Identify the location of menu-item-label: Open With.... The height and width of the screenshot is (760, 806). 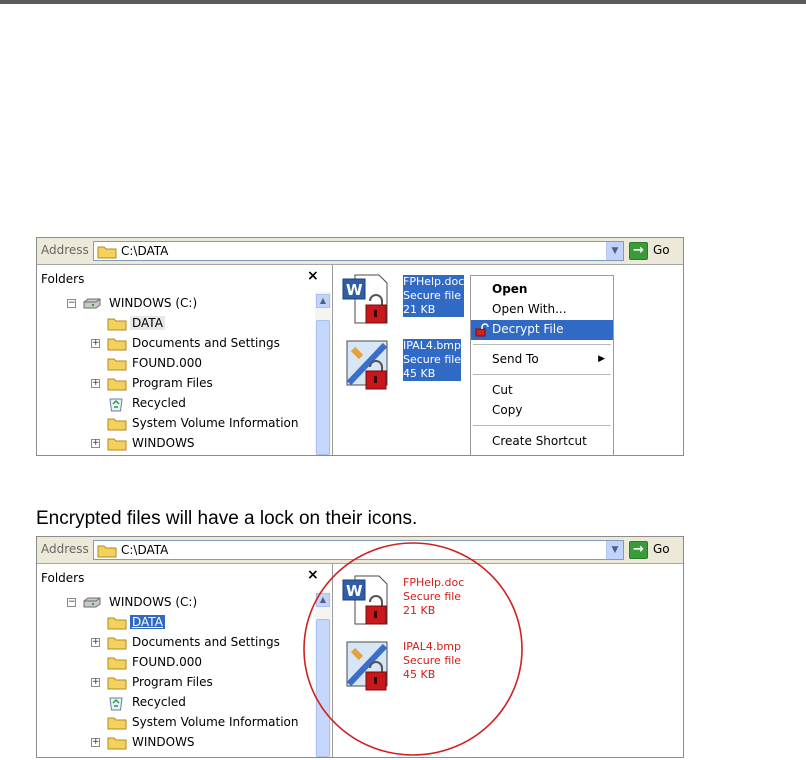
(529, 309).